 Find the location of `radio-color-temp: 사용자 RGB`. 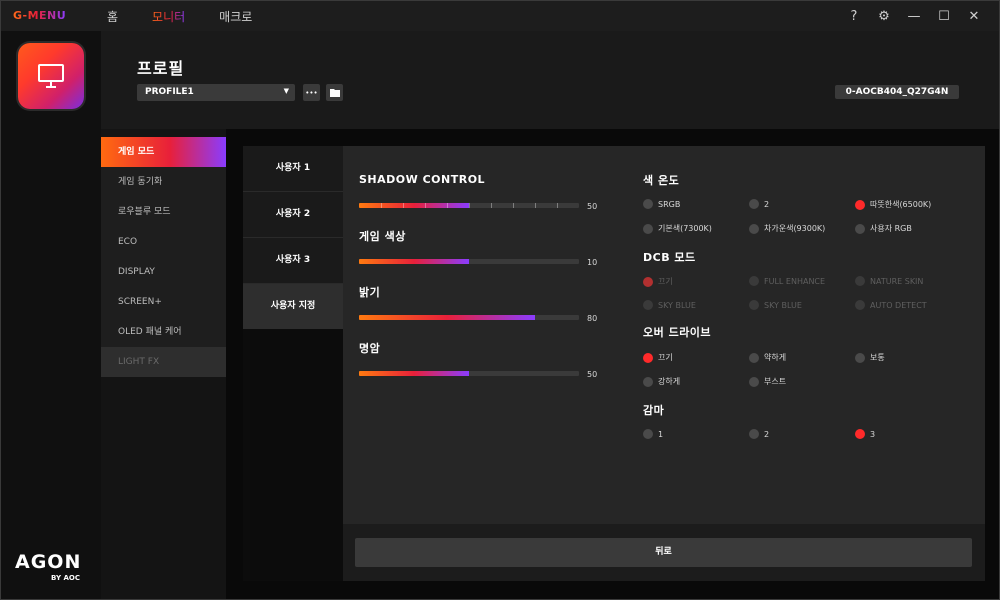

radio-color-temp: 사용자 RGB is located at coordinates (883, 228).